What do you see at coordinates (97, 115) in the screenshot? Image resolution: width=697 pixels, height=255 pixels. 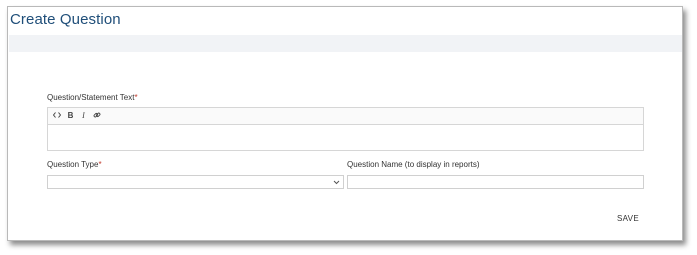 I see `link-icon` at bounding box center [97, 115].